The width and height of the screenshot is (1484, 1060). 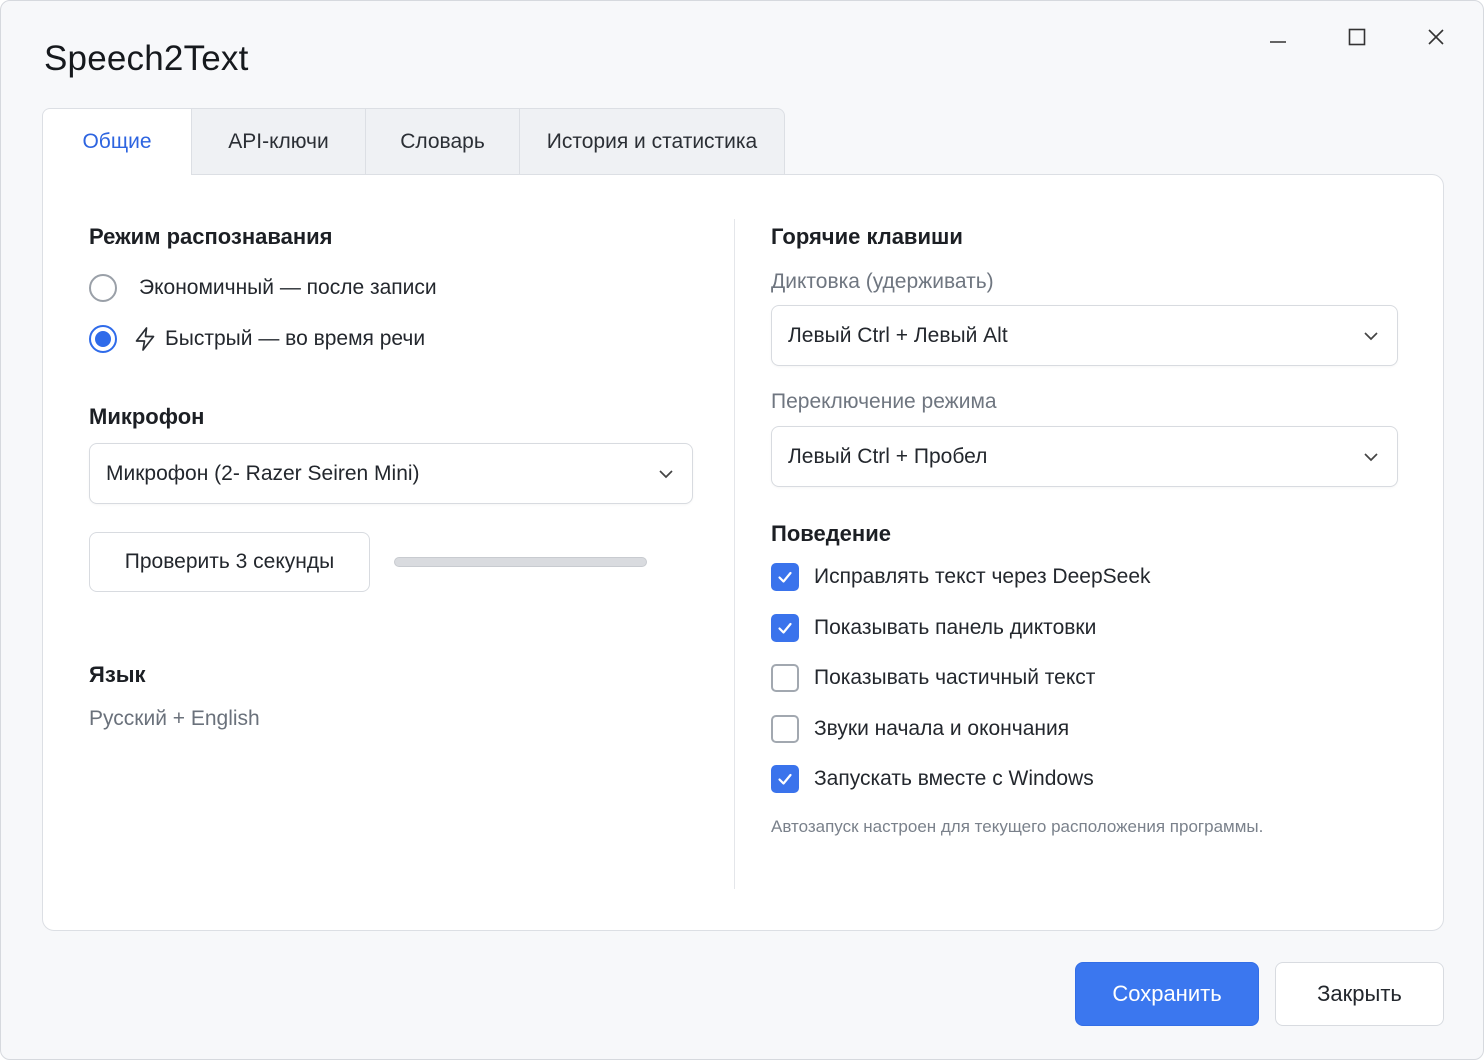 What do you see at coordinates (882, 281) in the screenshot?
I see `dictation-label: Диктовка (удерживать)` at bounding box center [882, 281].